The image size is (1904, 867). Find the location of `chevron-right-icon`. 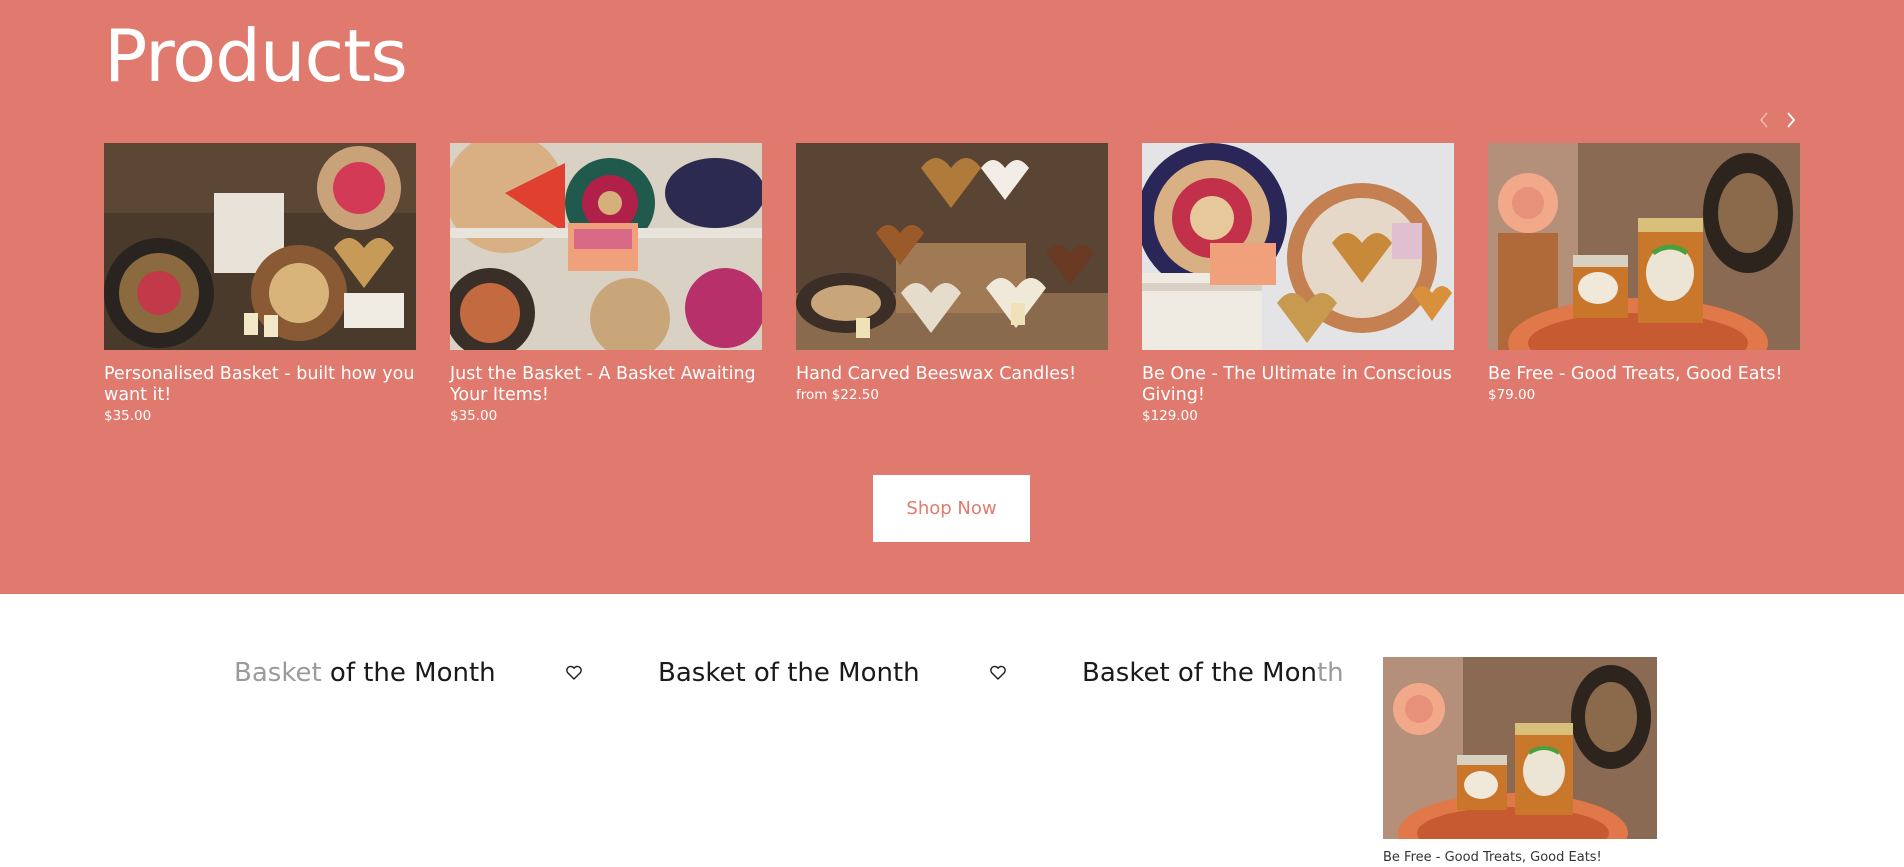

chevron-right-icon is located at coordinates (1791, 120).